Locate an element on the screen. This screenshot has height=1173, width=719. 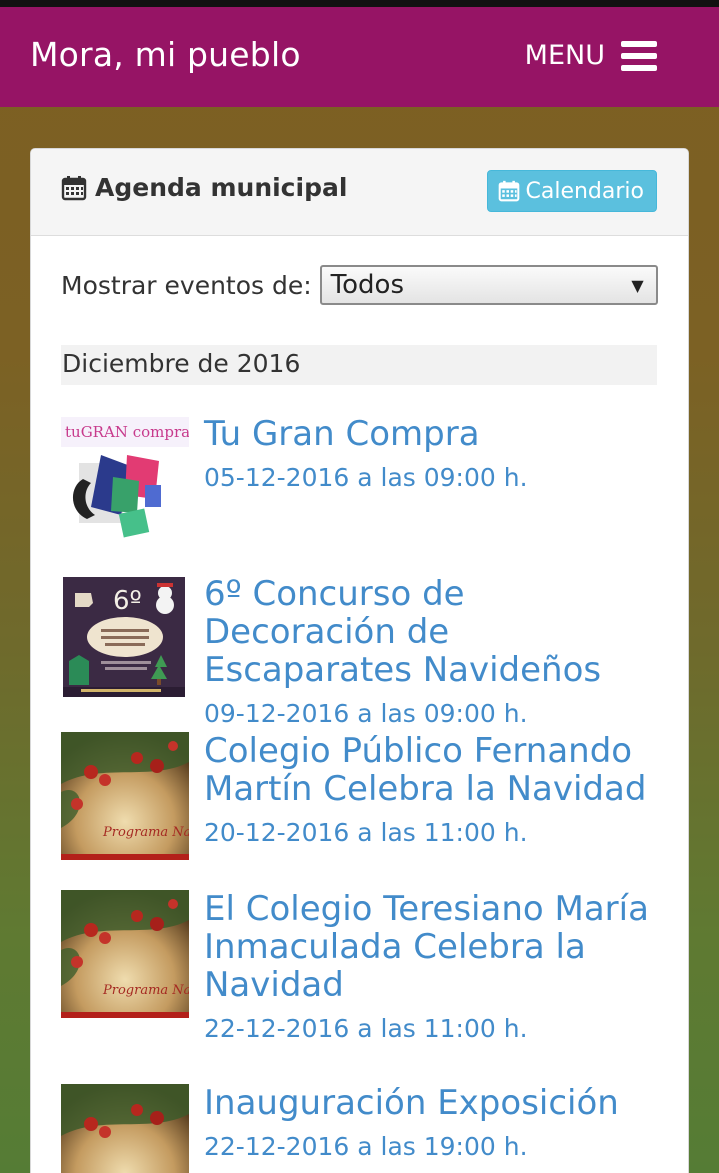
poster-image: 6º is located at coordinates (125, 639).